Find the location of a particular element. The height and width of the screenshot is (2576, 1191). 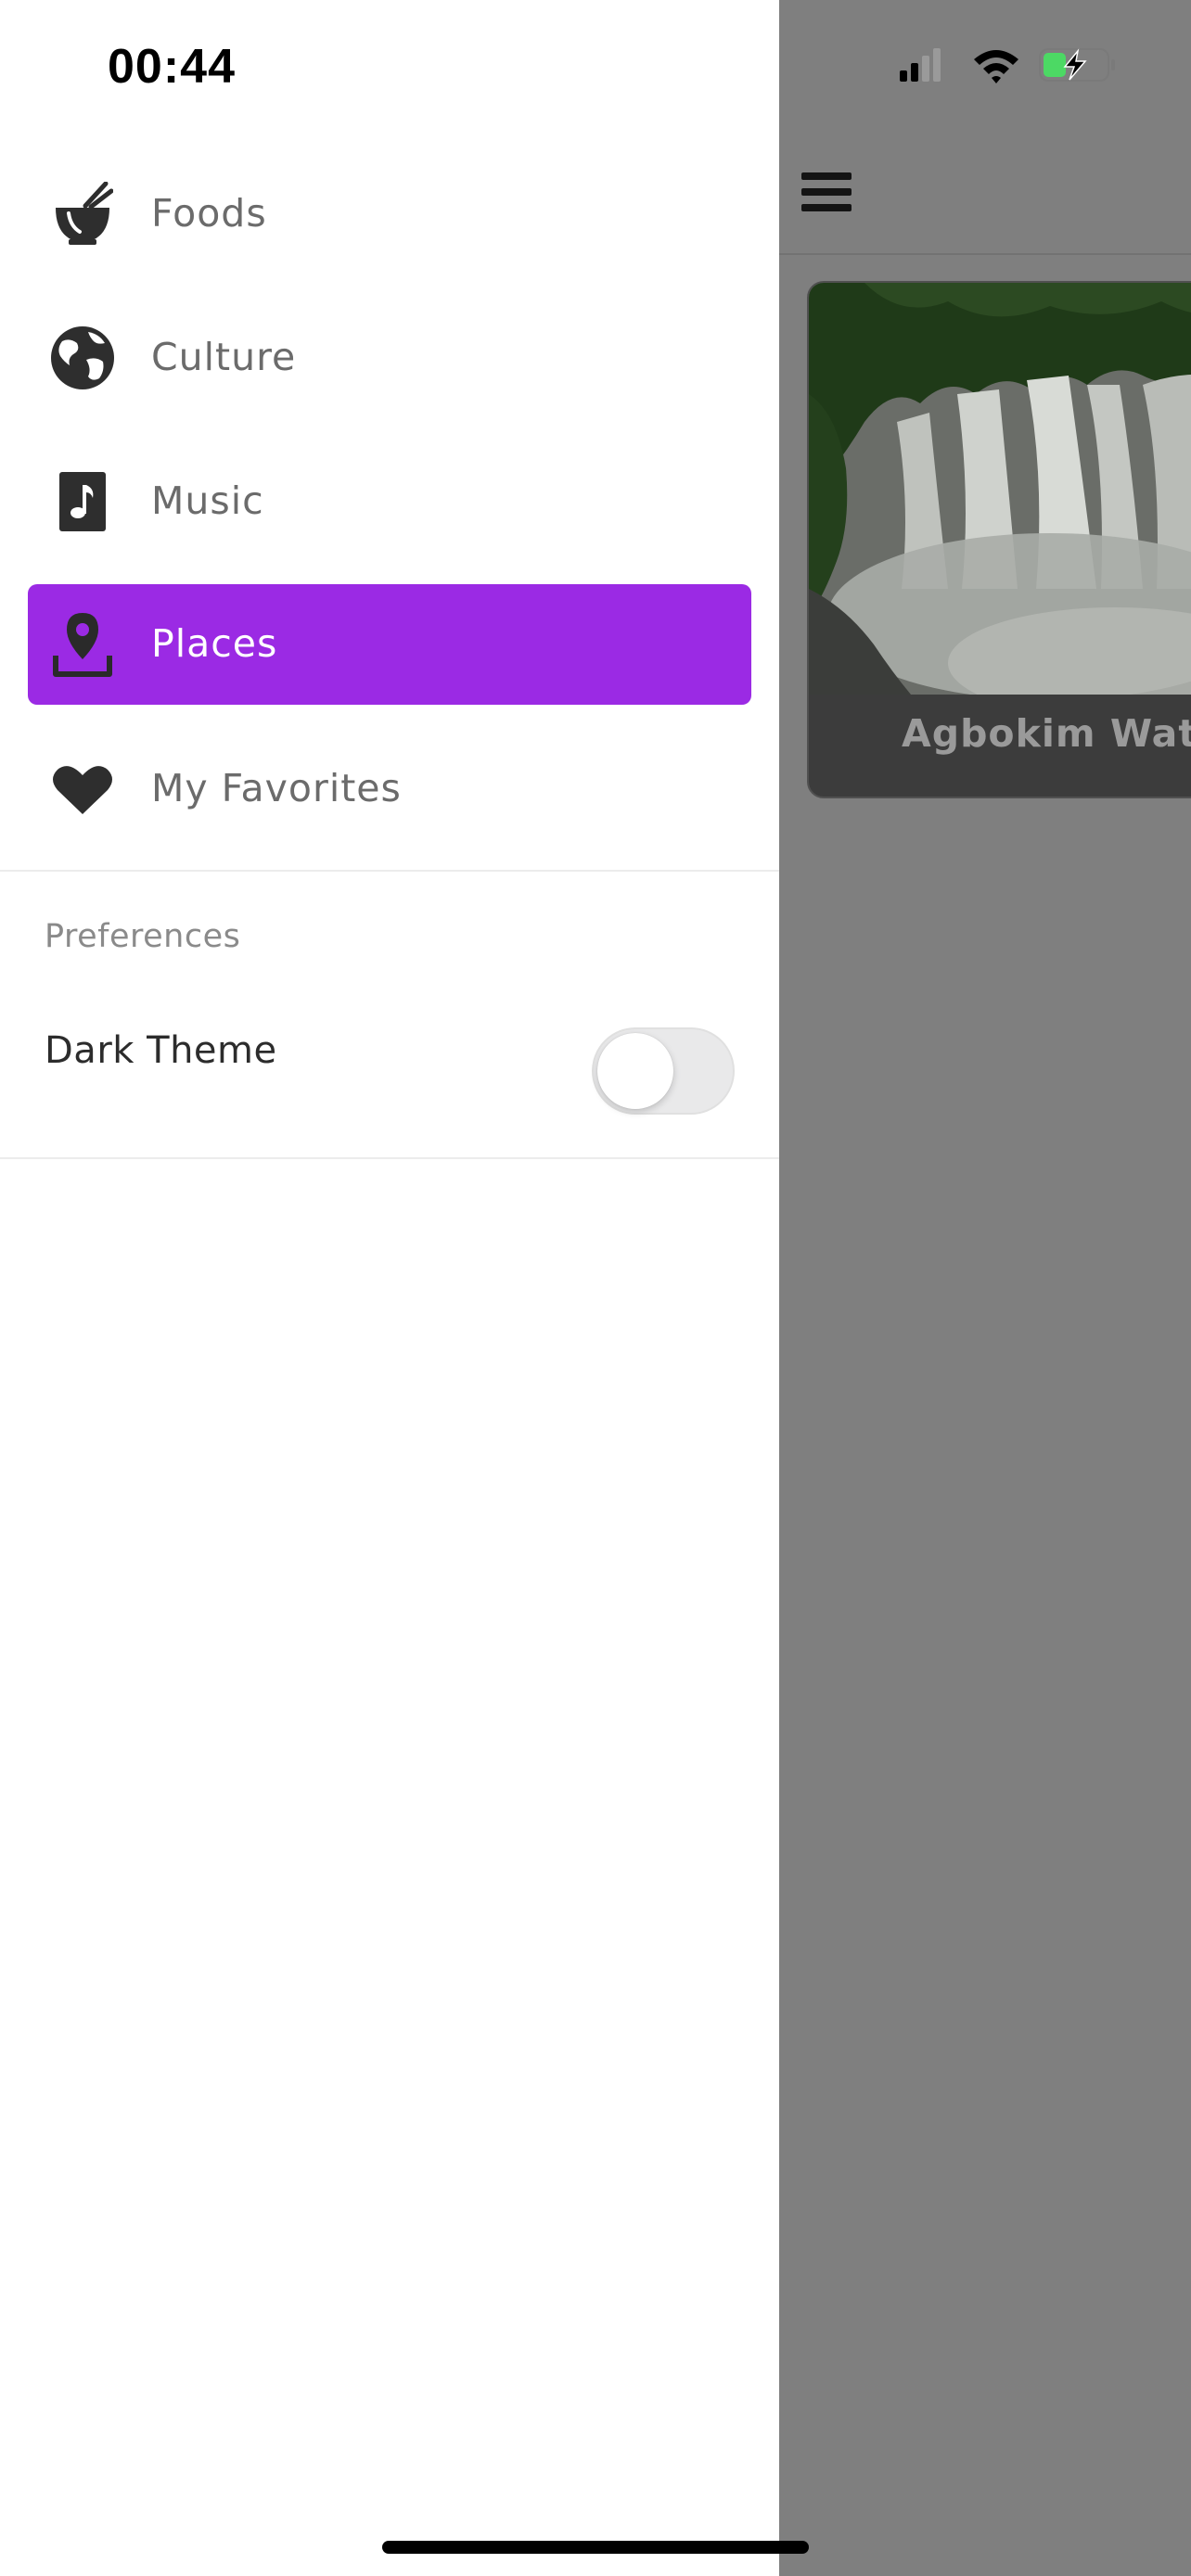

battery-charging-icon is located at coordinates (1077, 65).